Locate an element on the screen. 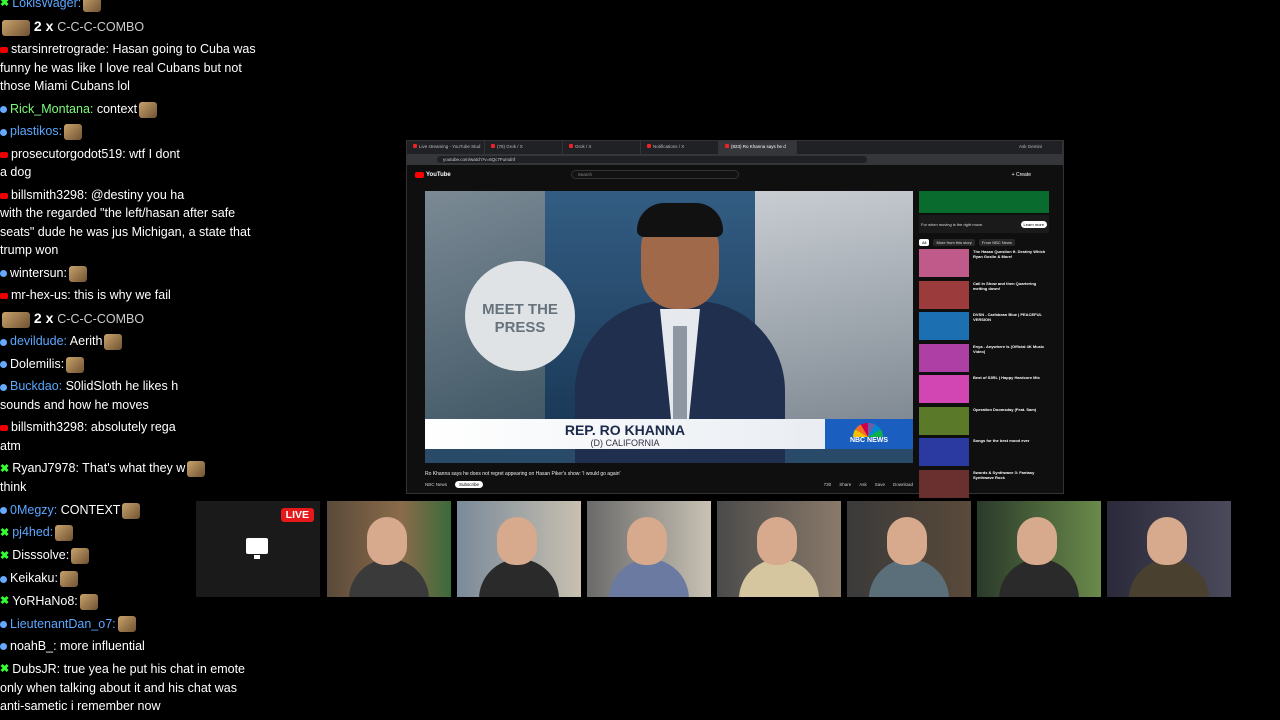 This screenshot has width=1280, height=720. chat-text: S0lidSloth he likes h is located at coordinates (120, 386).